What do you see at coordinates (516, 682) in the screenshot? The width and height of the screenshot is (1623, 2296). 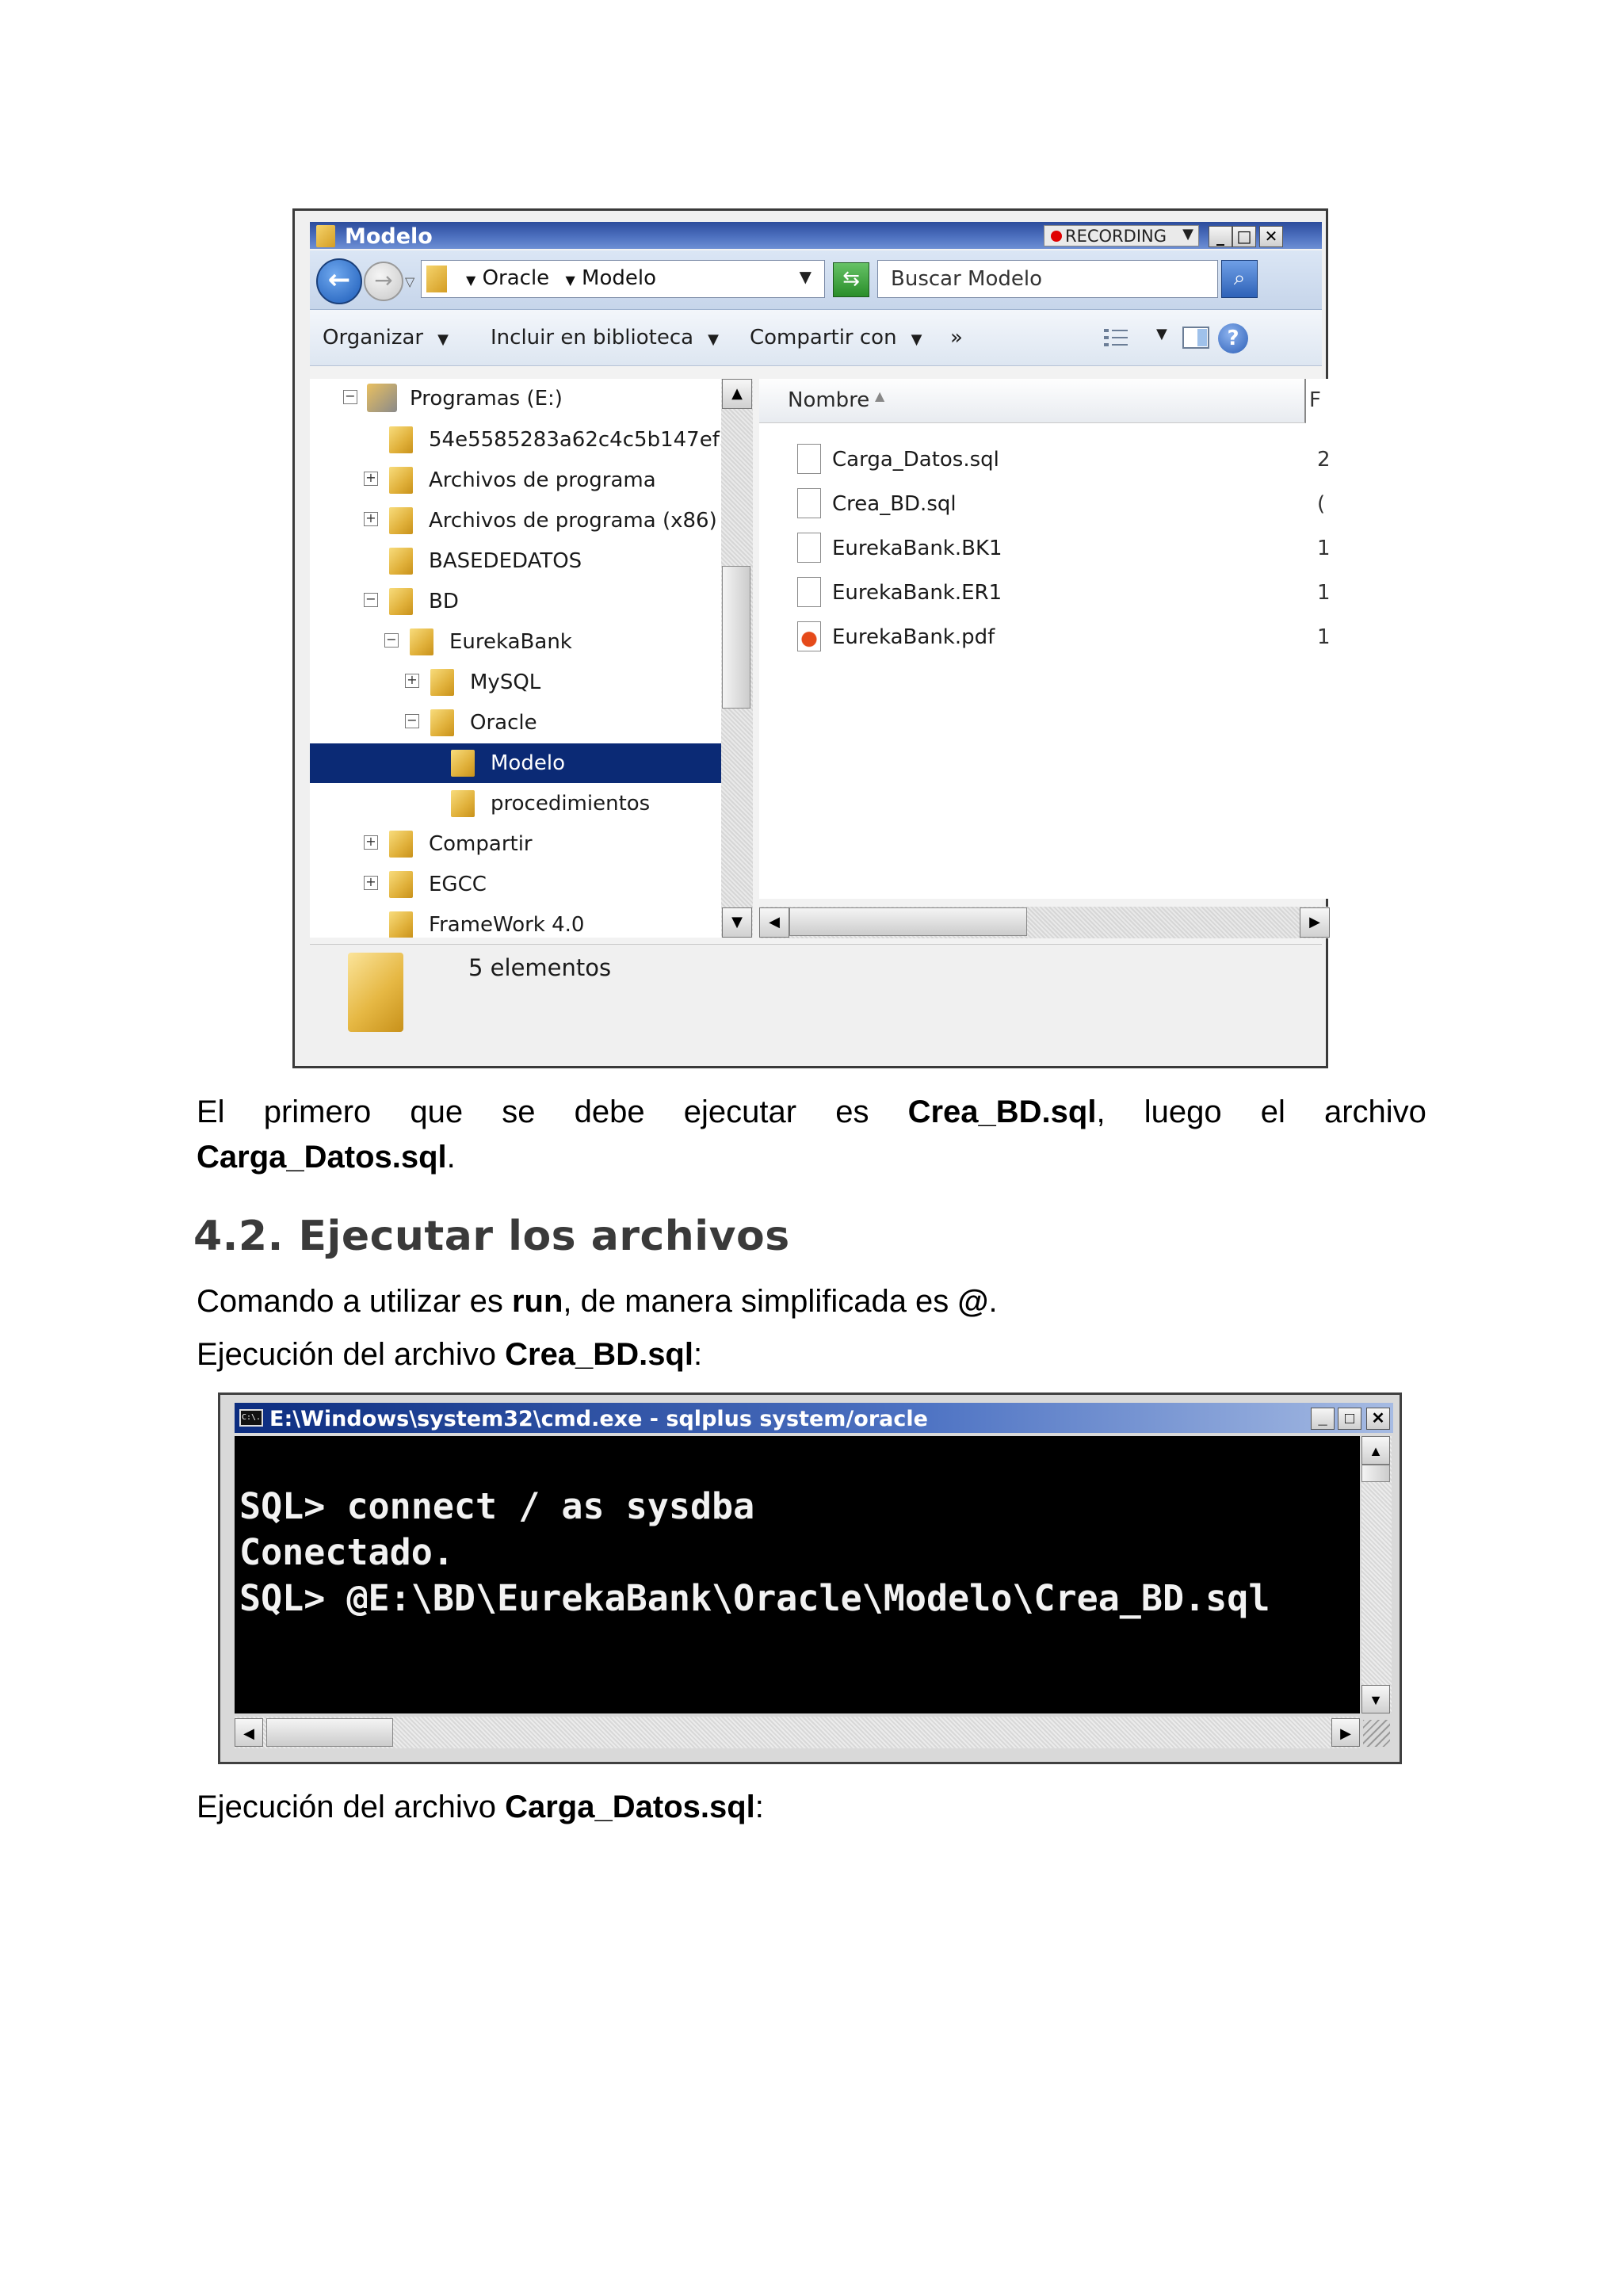 I see `tree-item-mysql: + MySQL` at bounding box center [516, 682].